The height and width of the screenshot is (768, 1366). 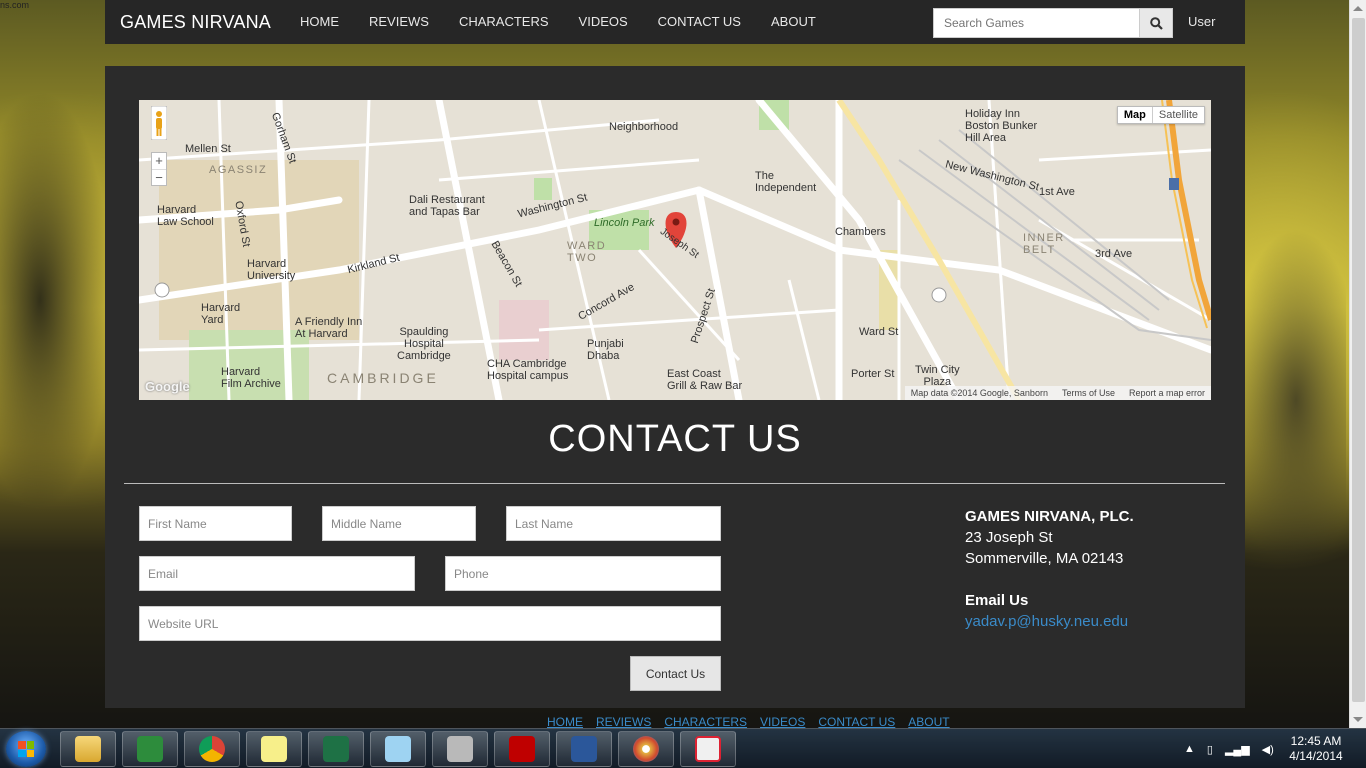 I want to click on address-city: Sommerville, MA 02143, so click(x=1044, y=558).